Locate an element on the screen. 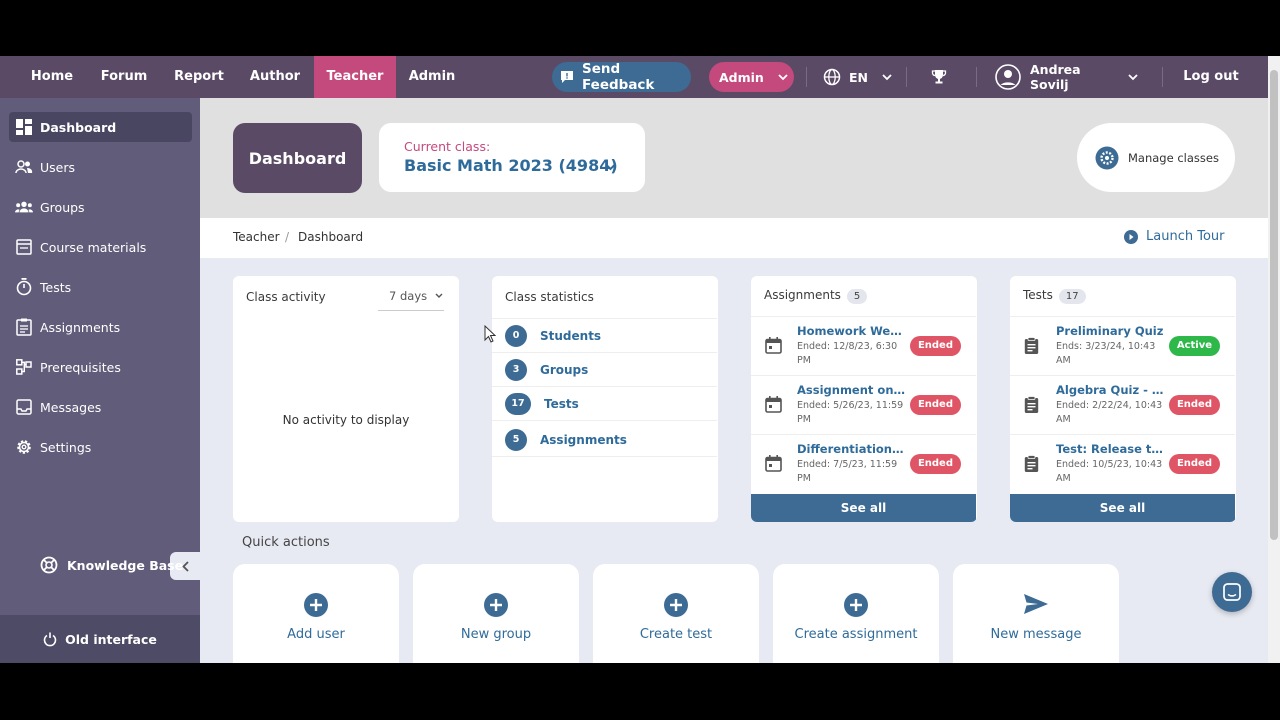  sidebar-item-assignments: Assignments is located at coordinates (100, 327).